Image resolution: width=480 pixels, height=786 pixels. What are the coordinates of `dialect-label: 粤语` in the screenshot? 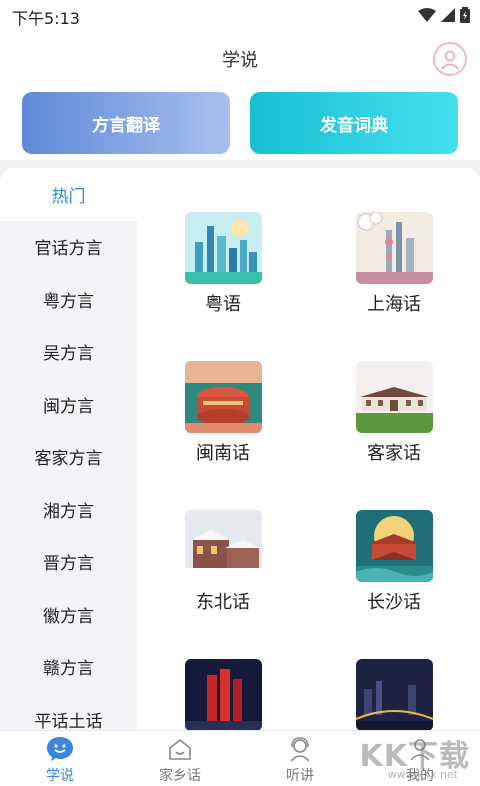 It's located at (223, 304).